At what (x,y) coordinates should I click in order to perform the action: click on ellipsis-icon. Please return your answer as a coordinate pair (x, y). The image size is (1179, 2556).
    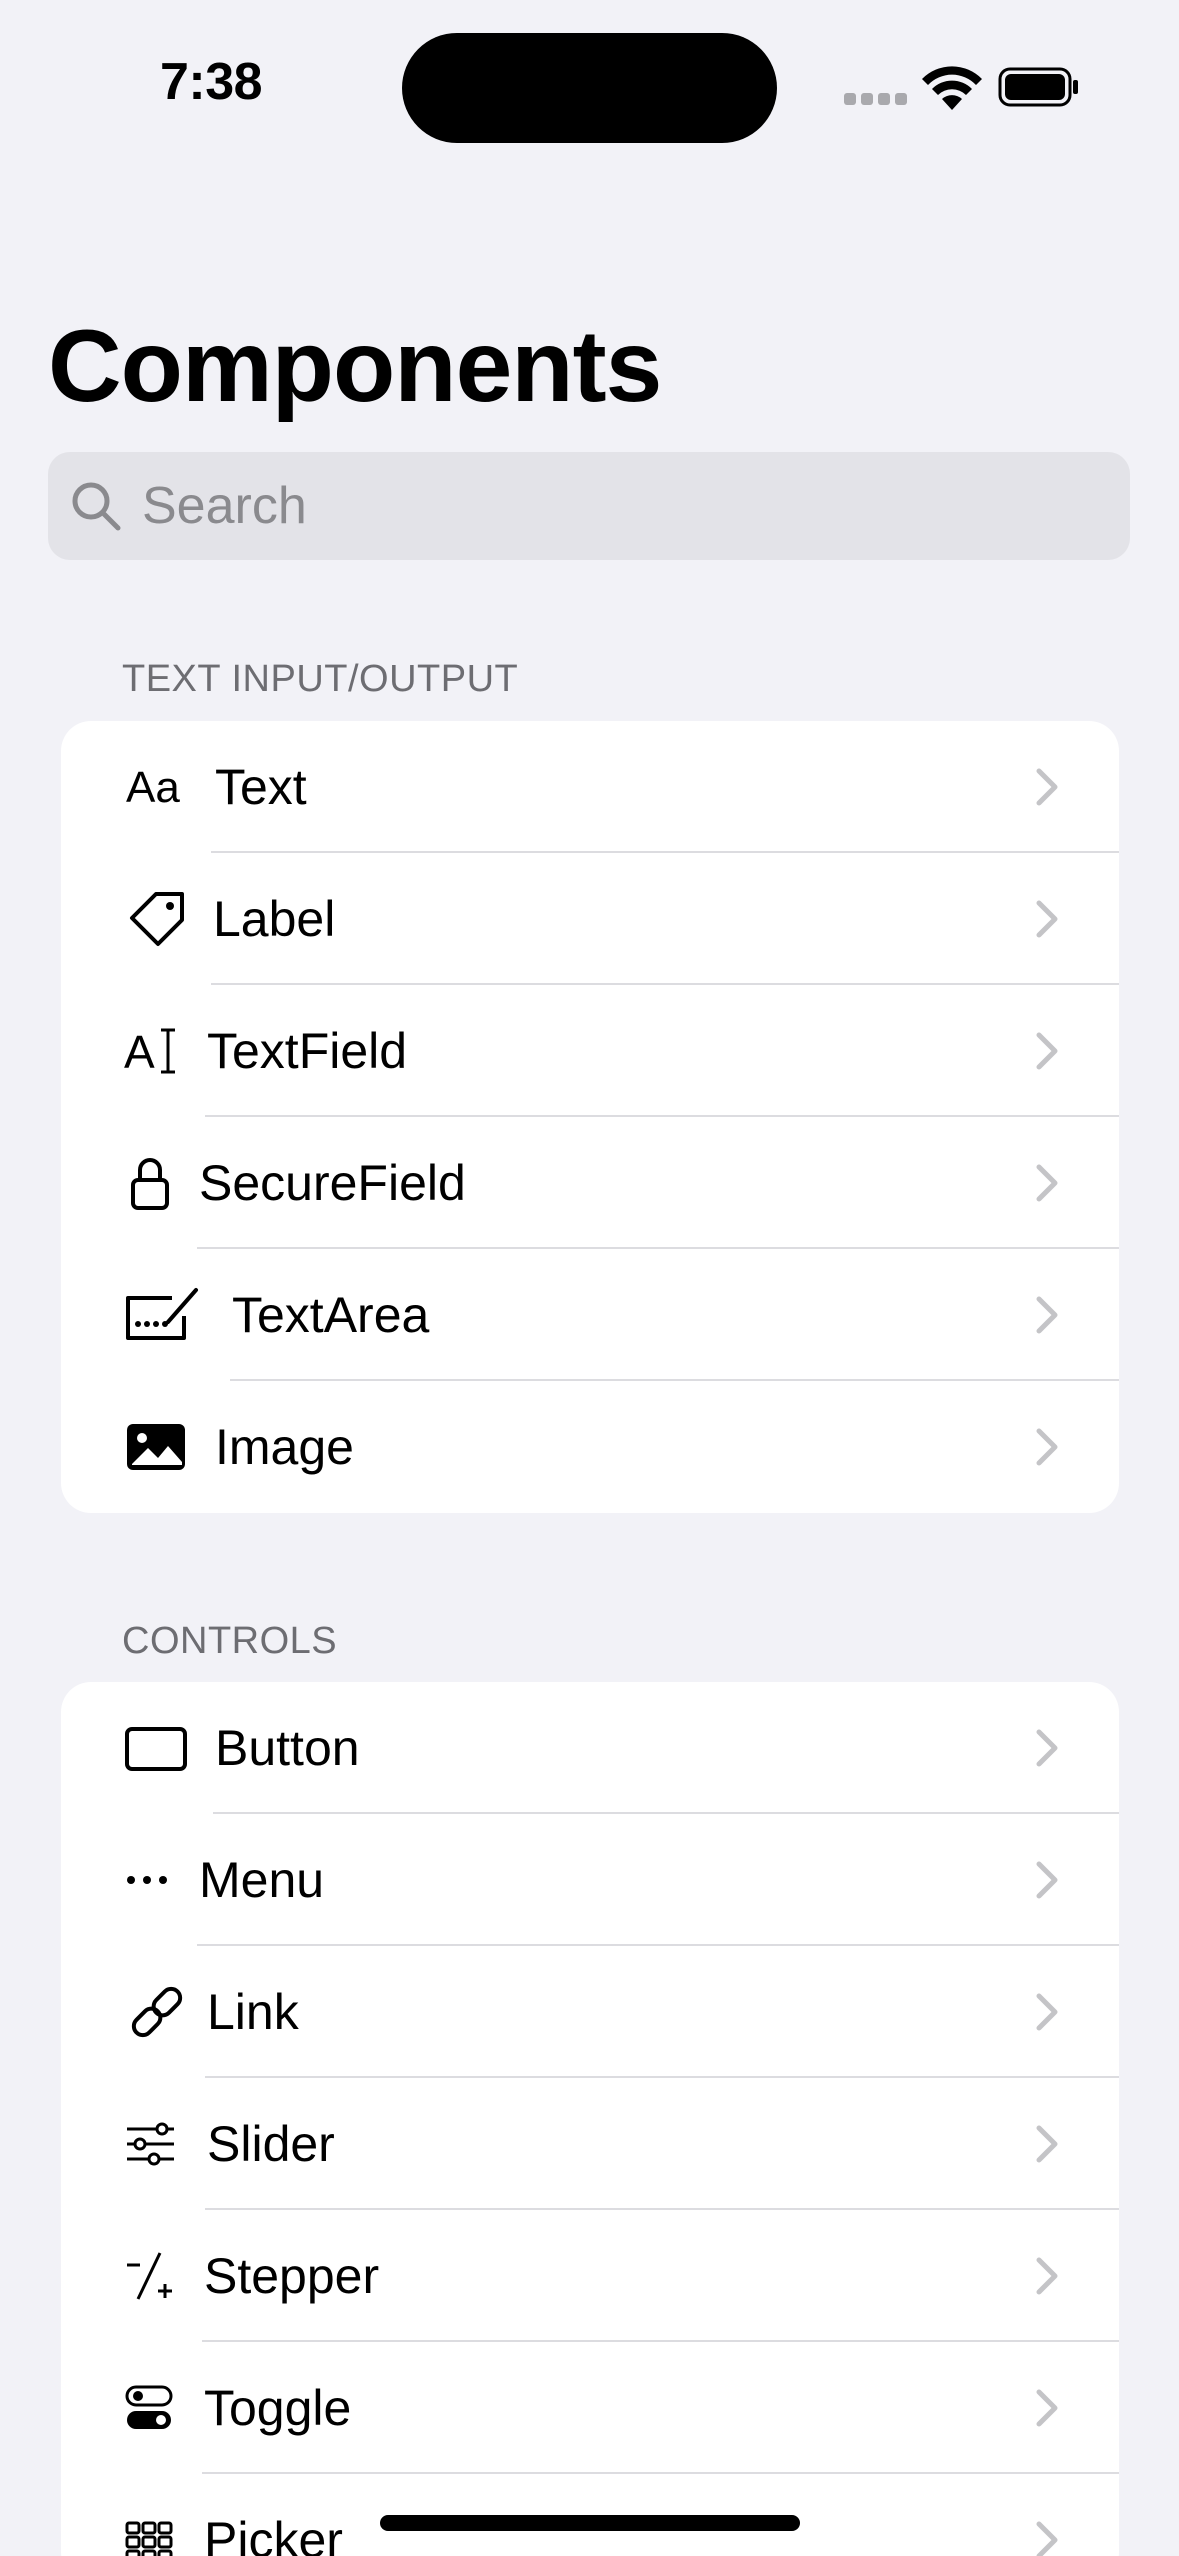
    Looking at the image, I should click on (157, 1880).